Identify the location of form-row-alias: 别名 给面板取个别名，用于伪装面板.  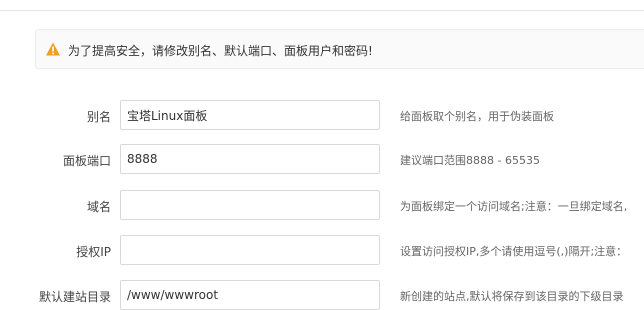
(322, 116).